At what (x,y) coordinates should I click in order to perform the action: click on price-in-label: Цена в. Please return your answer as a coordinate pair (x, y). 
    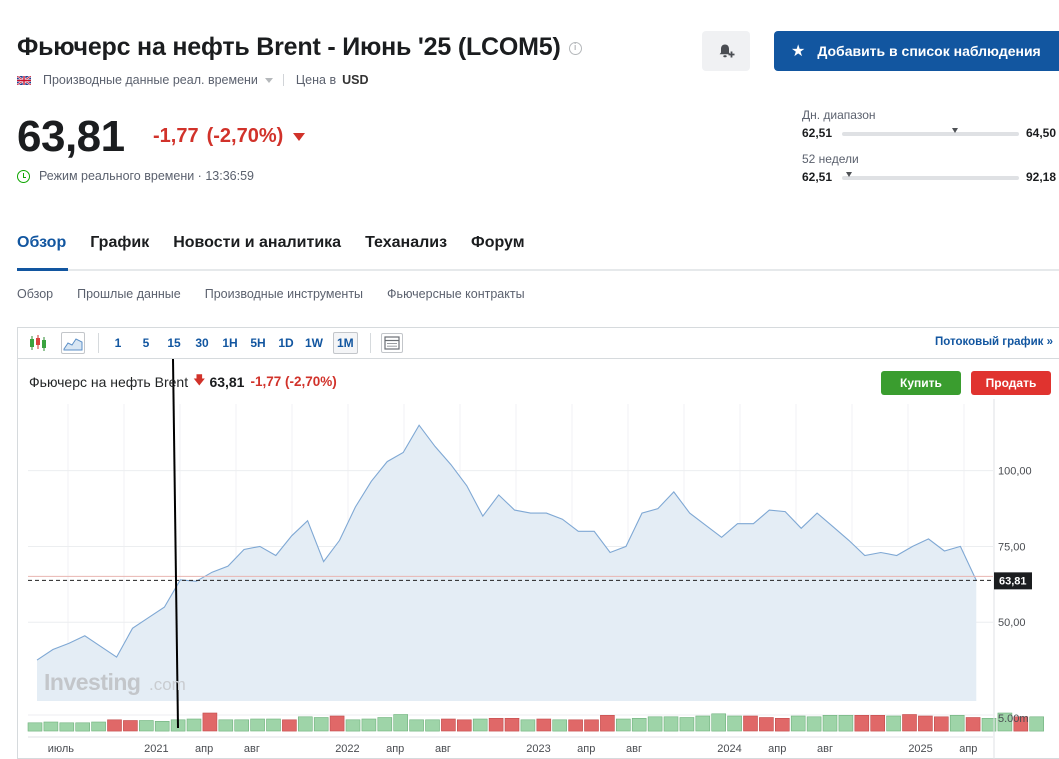
    Looking at the image, I should click on (316, 80).